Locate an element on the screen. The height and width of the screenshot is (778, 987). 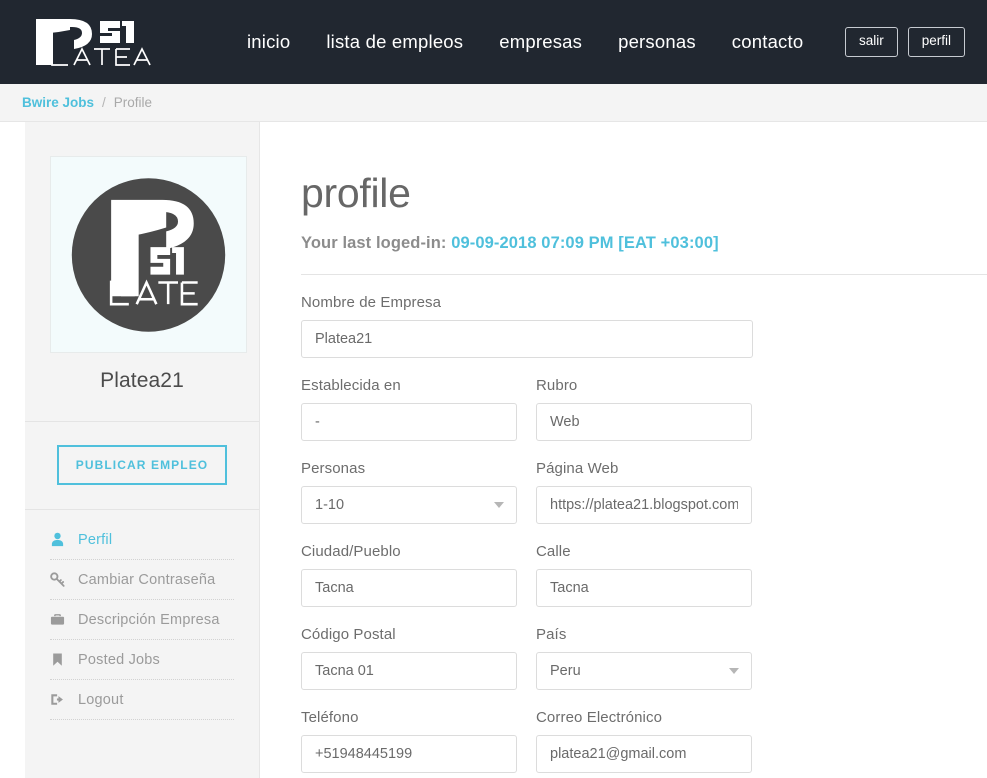
bookmark-icon is located at coordinates (57, 659).